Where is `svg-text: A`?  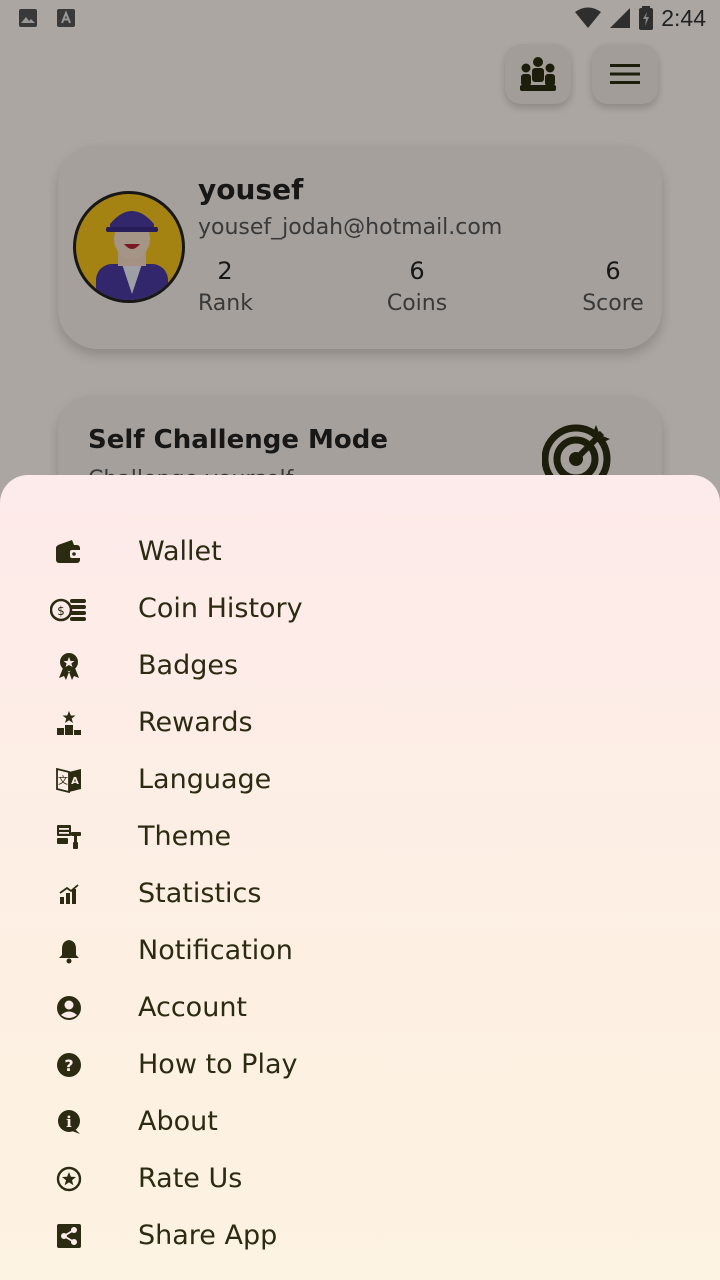 svg-text: A is located at coordinates (75, 781).